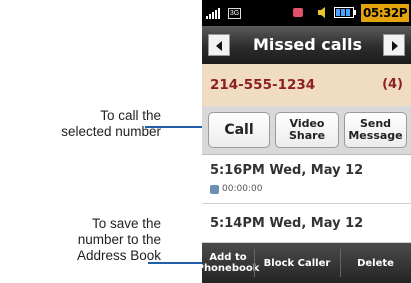  I want to click on action-buttons: Call Video Share Send Message, so click(306, 130).